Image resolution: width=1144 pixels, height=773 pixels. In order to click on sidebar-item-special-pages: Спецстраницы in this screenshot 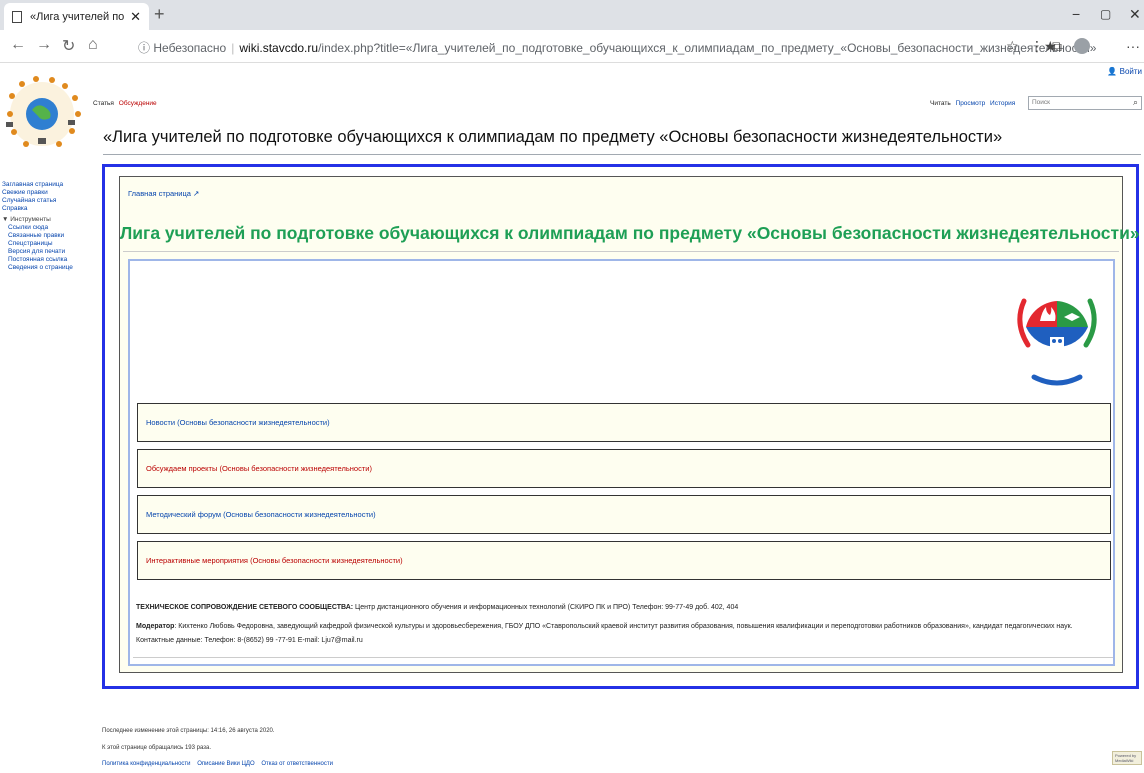, I will do `click(47, 244)`.